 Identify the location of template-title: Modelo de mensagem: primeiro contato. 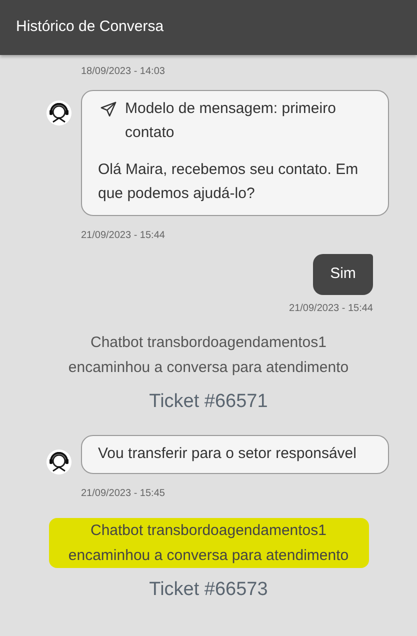
(231, 121).